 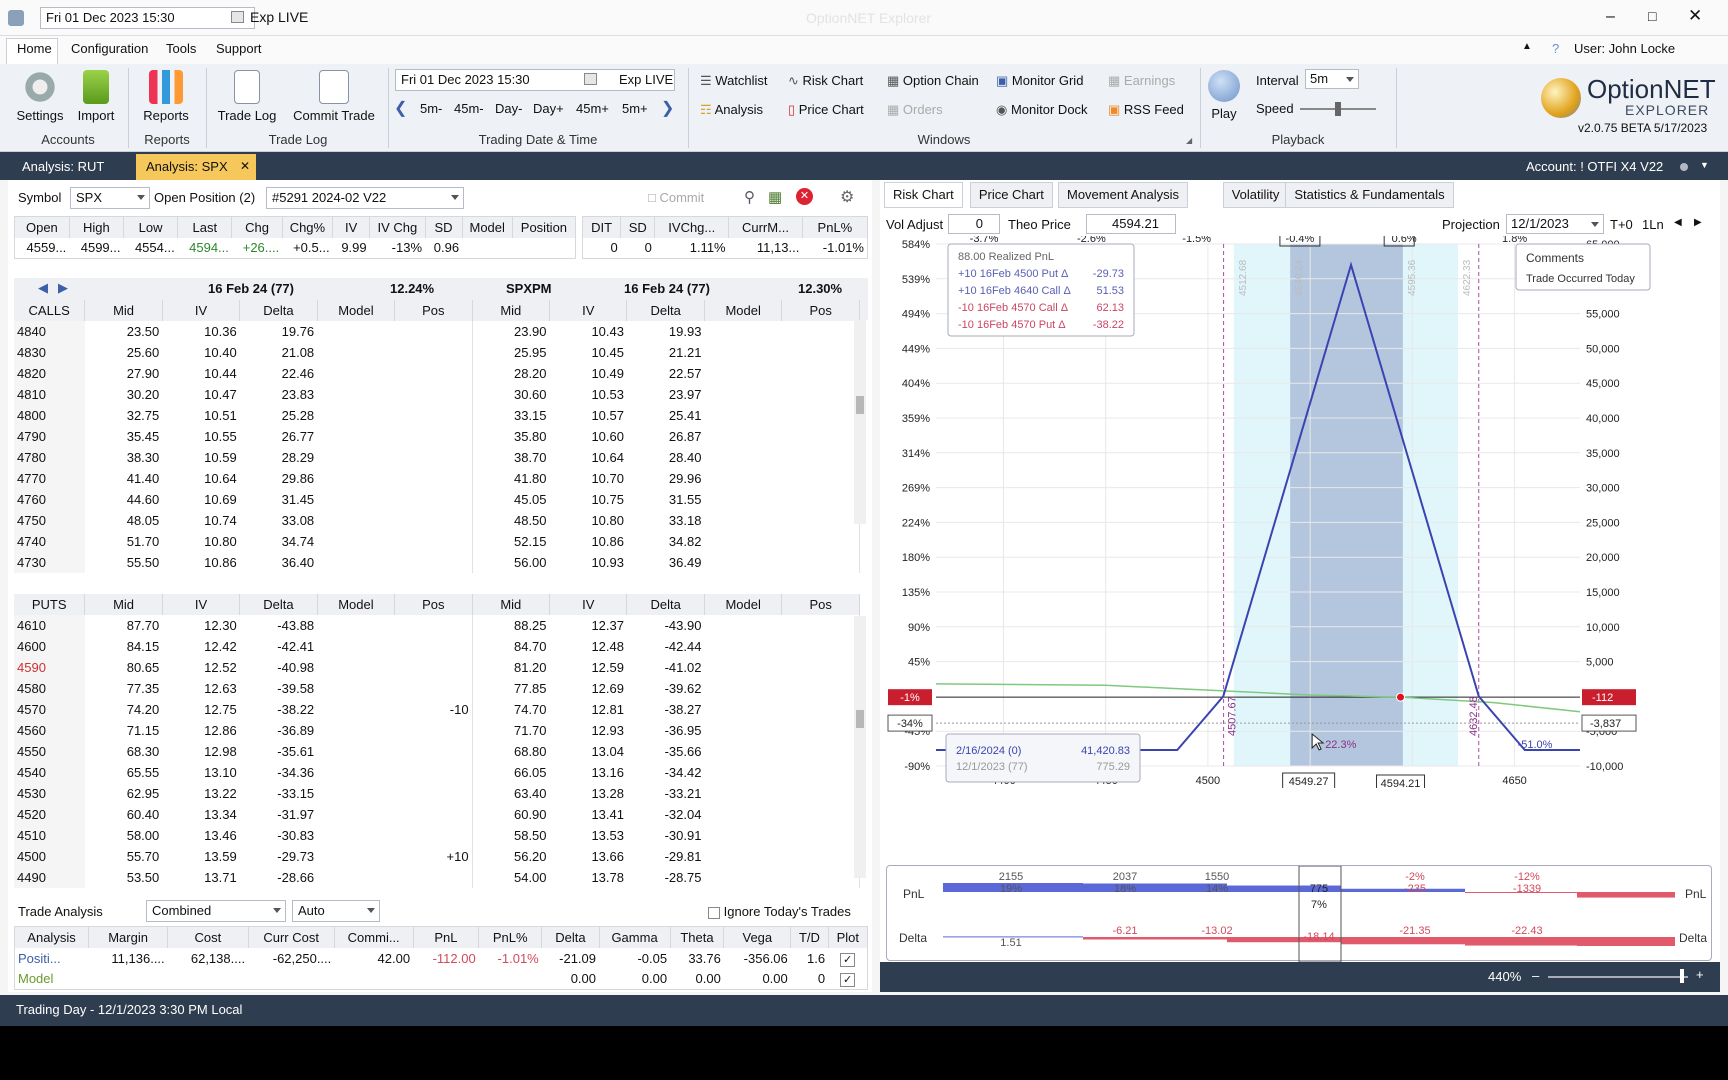 What do you see at coordinates (1189, 140) in the screenshot?
I see `windows-group-expand-icon: ◢` at bounding box center [1189, 140].